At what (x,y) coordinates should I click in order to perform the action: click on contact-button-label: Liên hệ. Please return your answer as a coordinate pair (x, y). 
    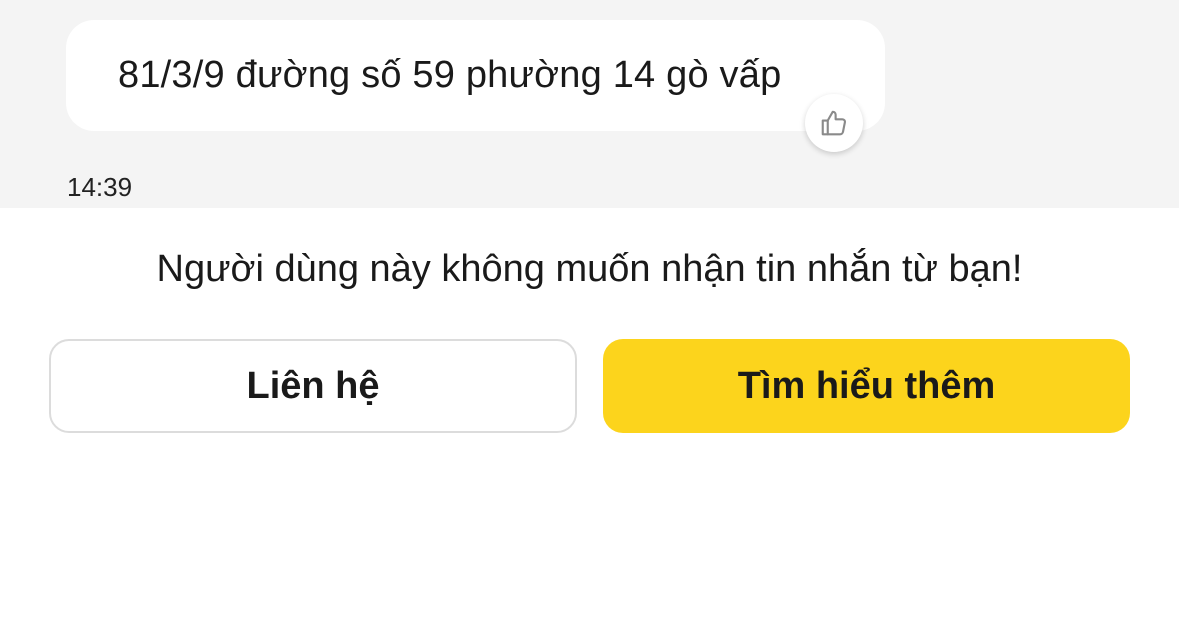
    Looking at the image, I should click on (313, 385).